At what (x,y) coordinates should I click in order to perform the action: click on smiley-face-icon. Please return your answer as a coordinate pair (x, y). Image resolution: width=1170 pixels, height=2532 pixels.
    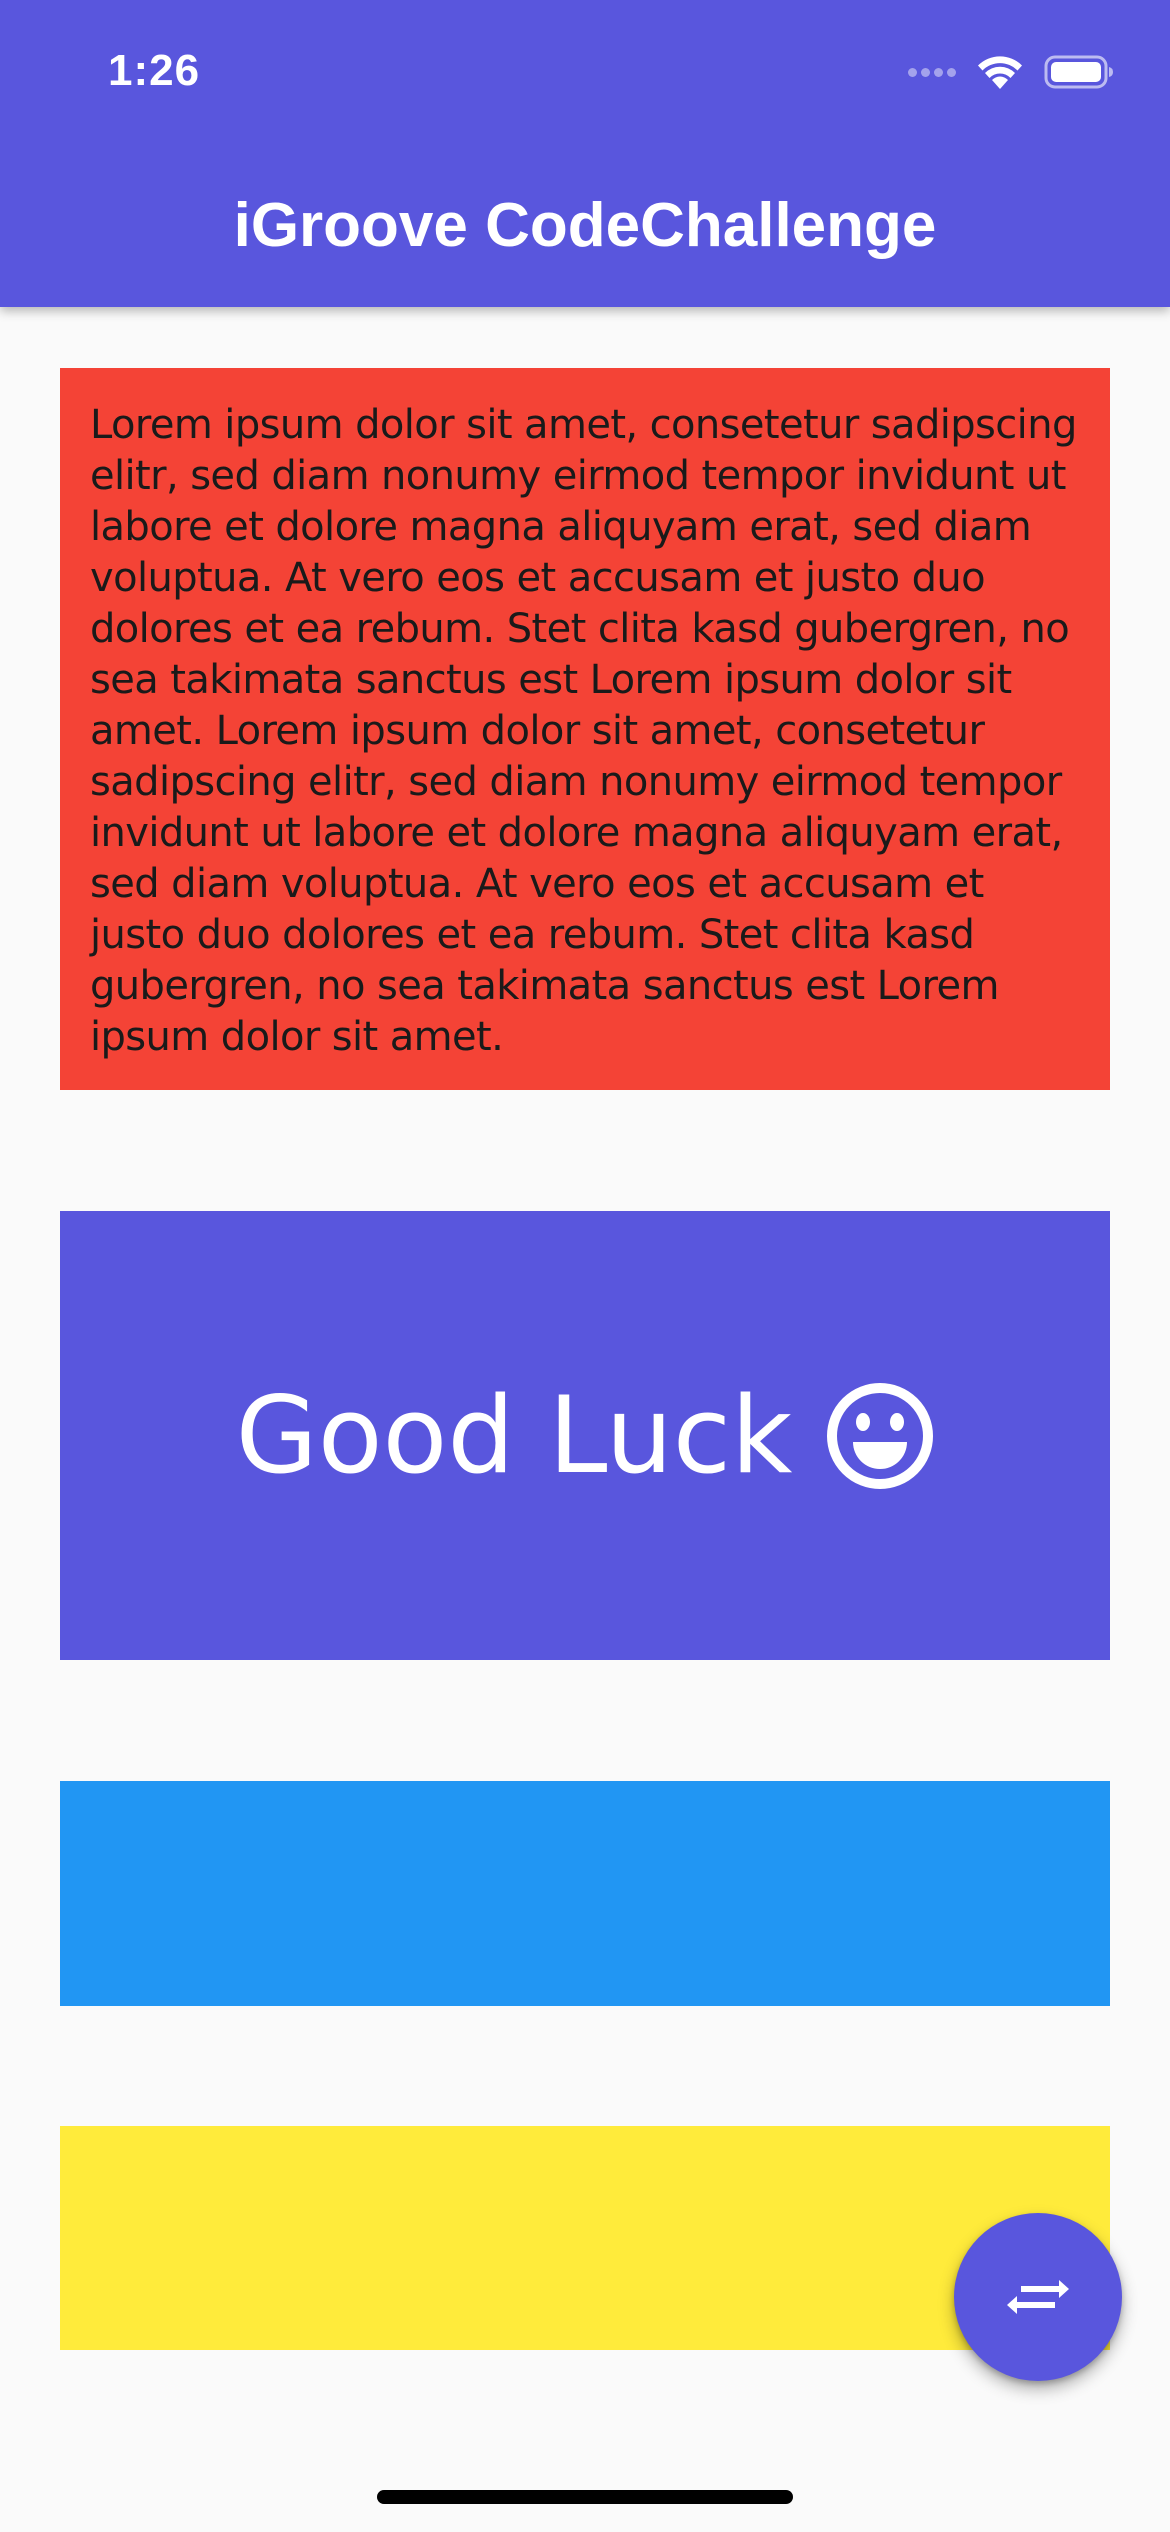
    Looking at the image, I should click on (880, 1436).